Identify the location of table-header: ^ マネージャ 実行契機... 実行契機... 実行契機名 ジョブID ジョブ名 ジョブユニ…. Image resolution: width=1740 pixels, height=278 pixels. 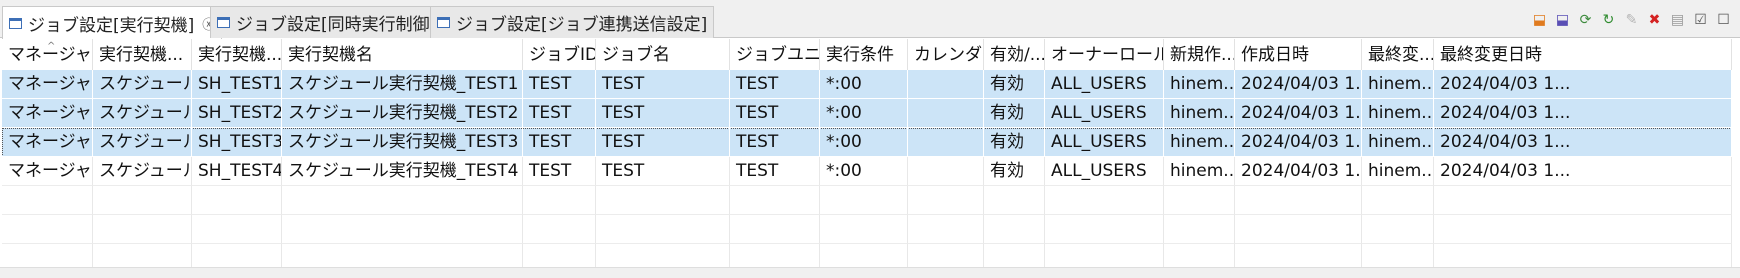
(867, 55).